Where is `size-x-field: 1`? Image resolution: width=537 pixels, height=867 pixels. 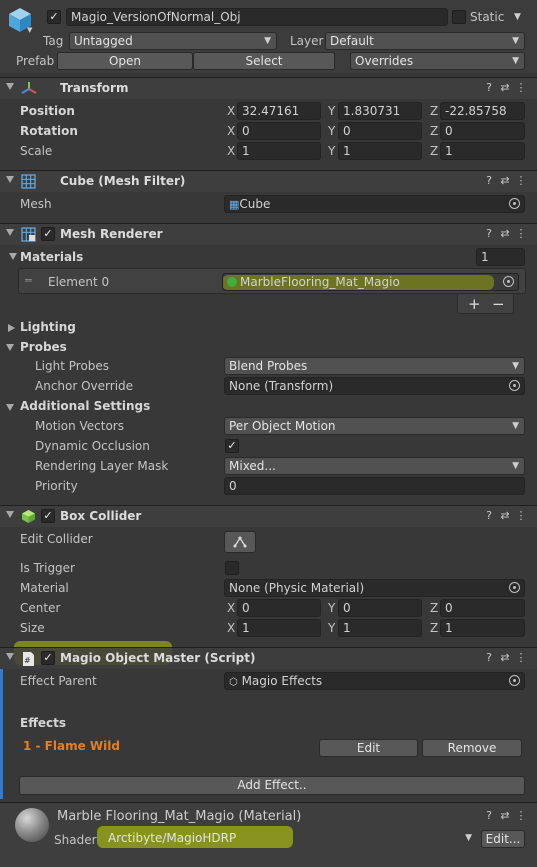 size-x-field: 1 is located at coordinates (279, 628).